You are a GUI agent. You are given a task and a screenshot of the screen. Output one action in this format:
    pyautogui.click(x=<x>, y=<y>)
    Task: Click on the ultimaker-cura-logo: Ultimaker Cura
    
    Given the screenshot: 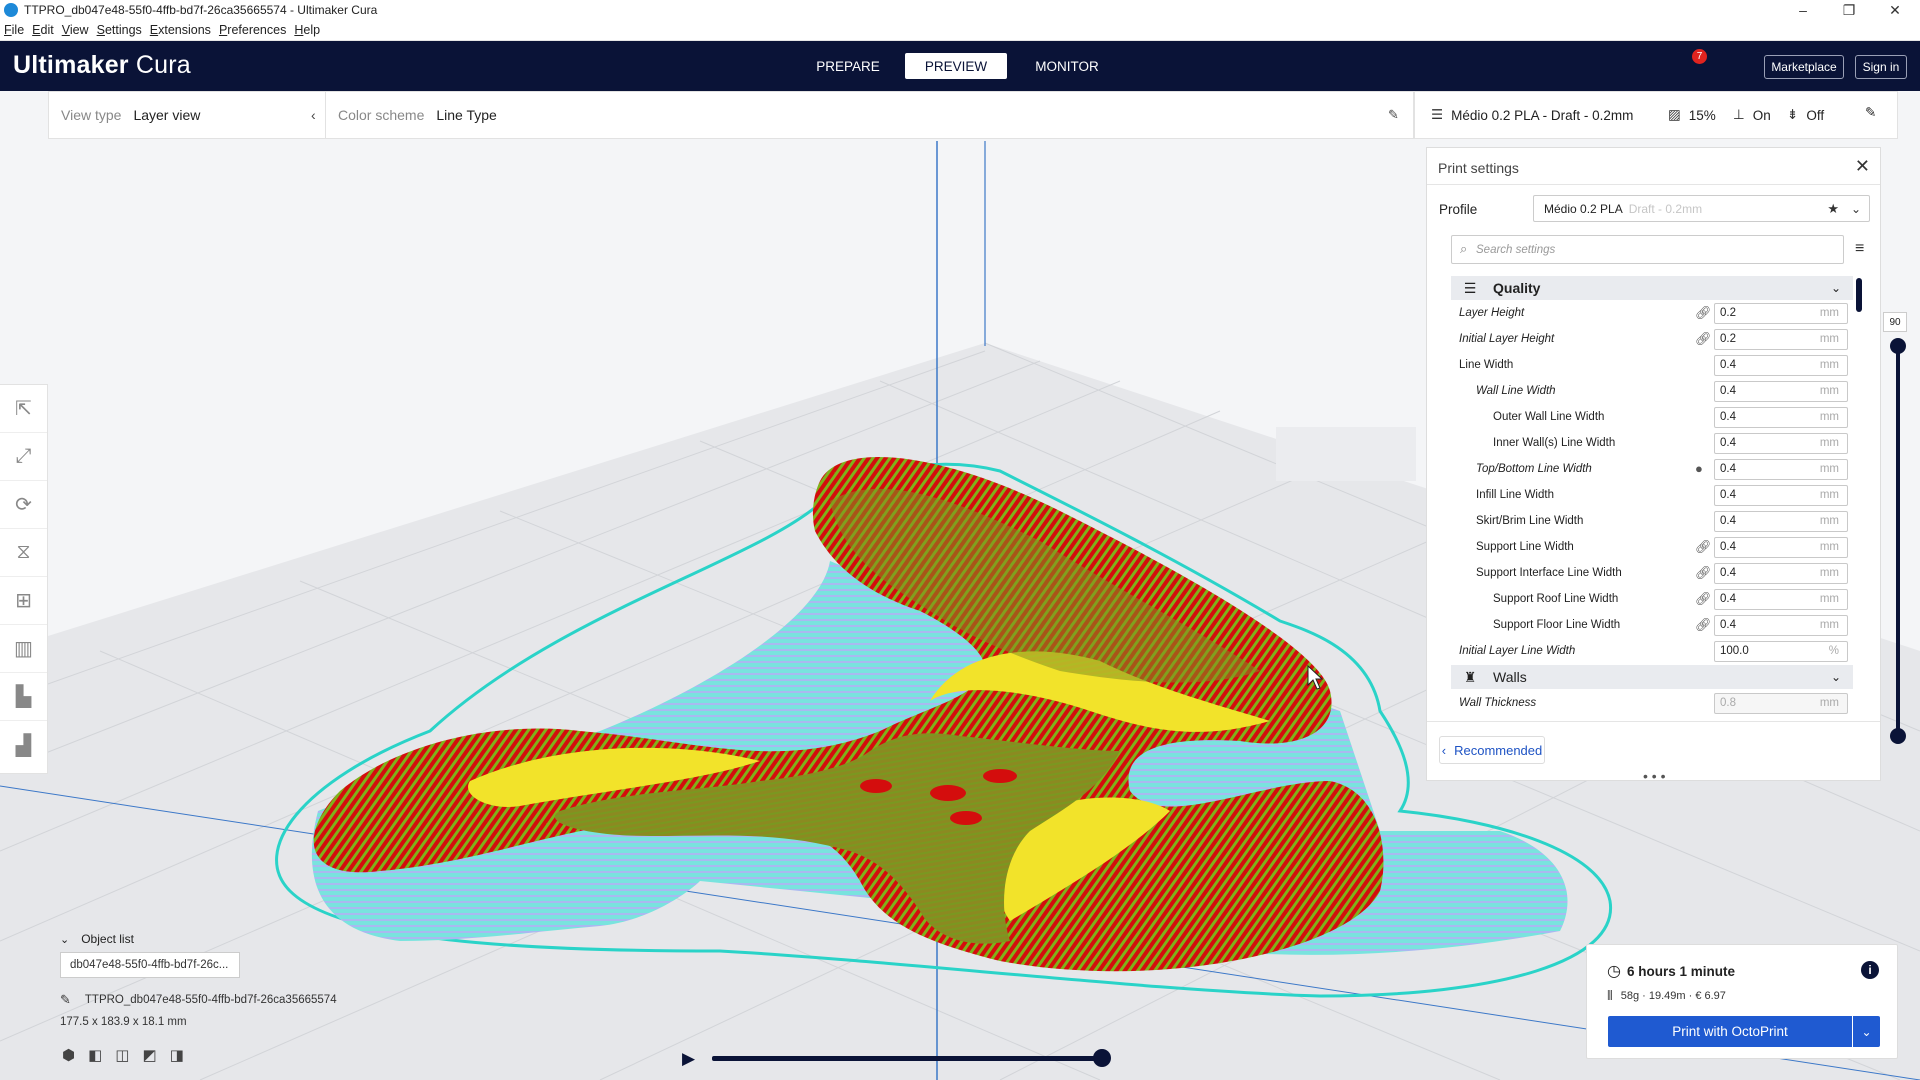 What is the action you would take?
    pyautogui.click(x=102, y=65)
    